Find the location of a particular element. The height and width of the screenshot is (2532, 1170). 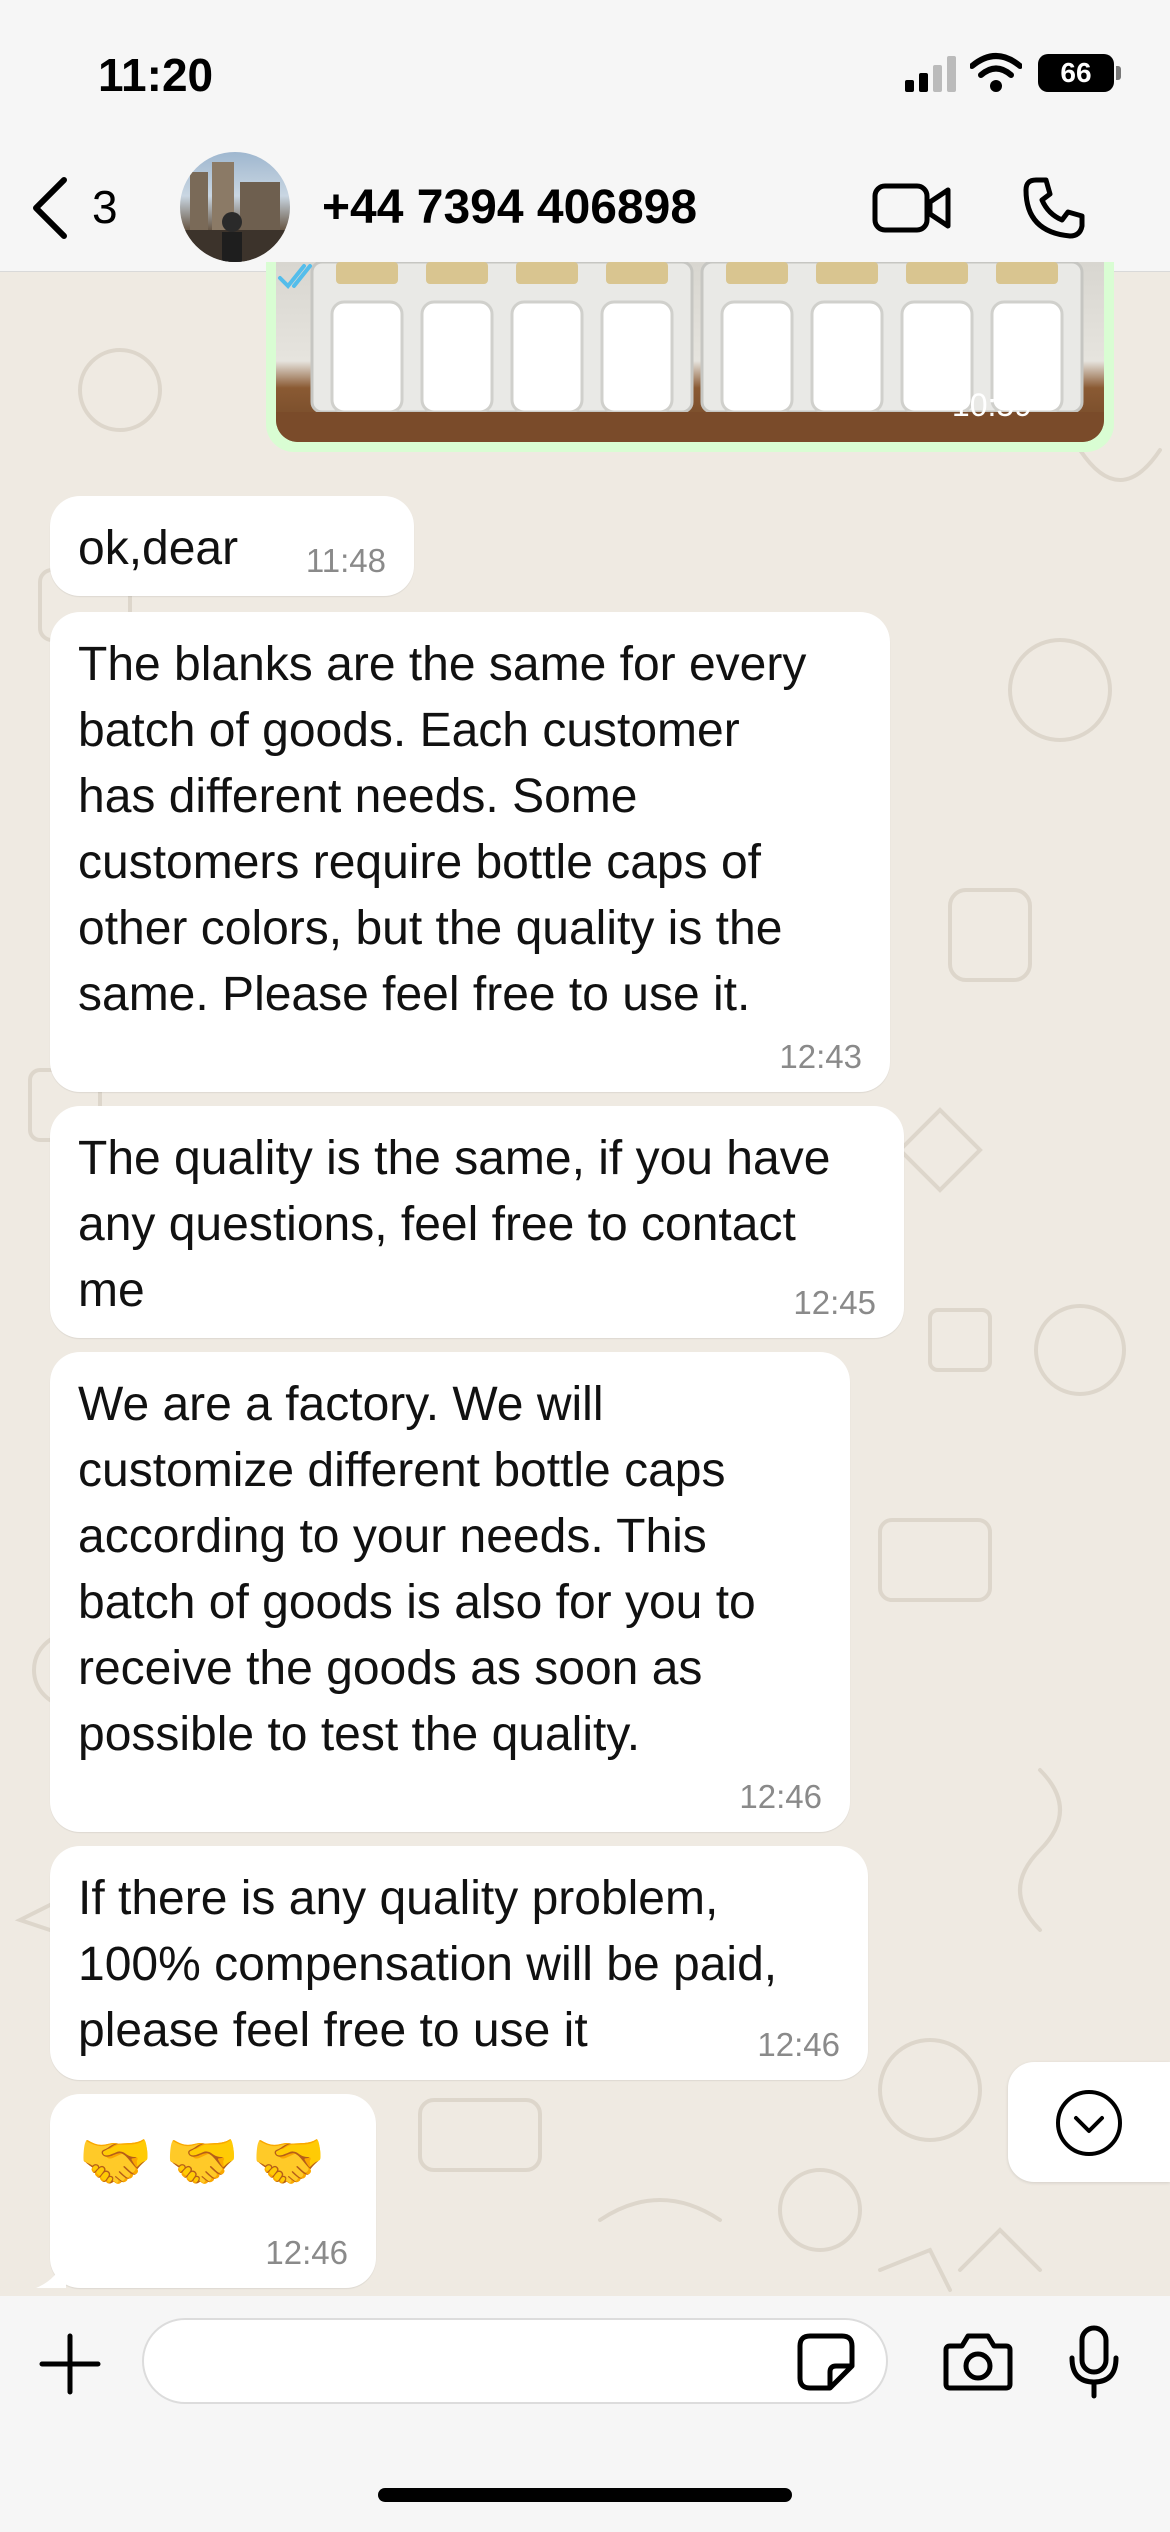

sticker-icon is located at coordinates (826, 2362).